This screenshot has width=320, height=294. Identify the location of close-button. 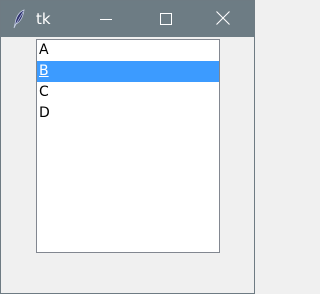
(223, 19).